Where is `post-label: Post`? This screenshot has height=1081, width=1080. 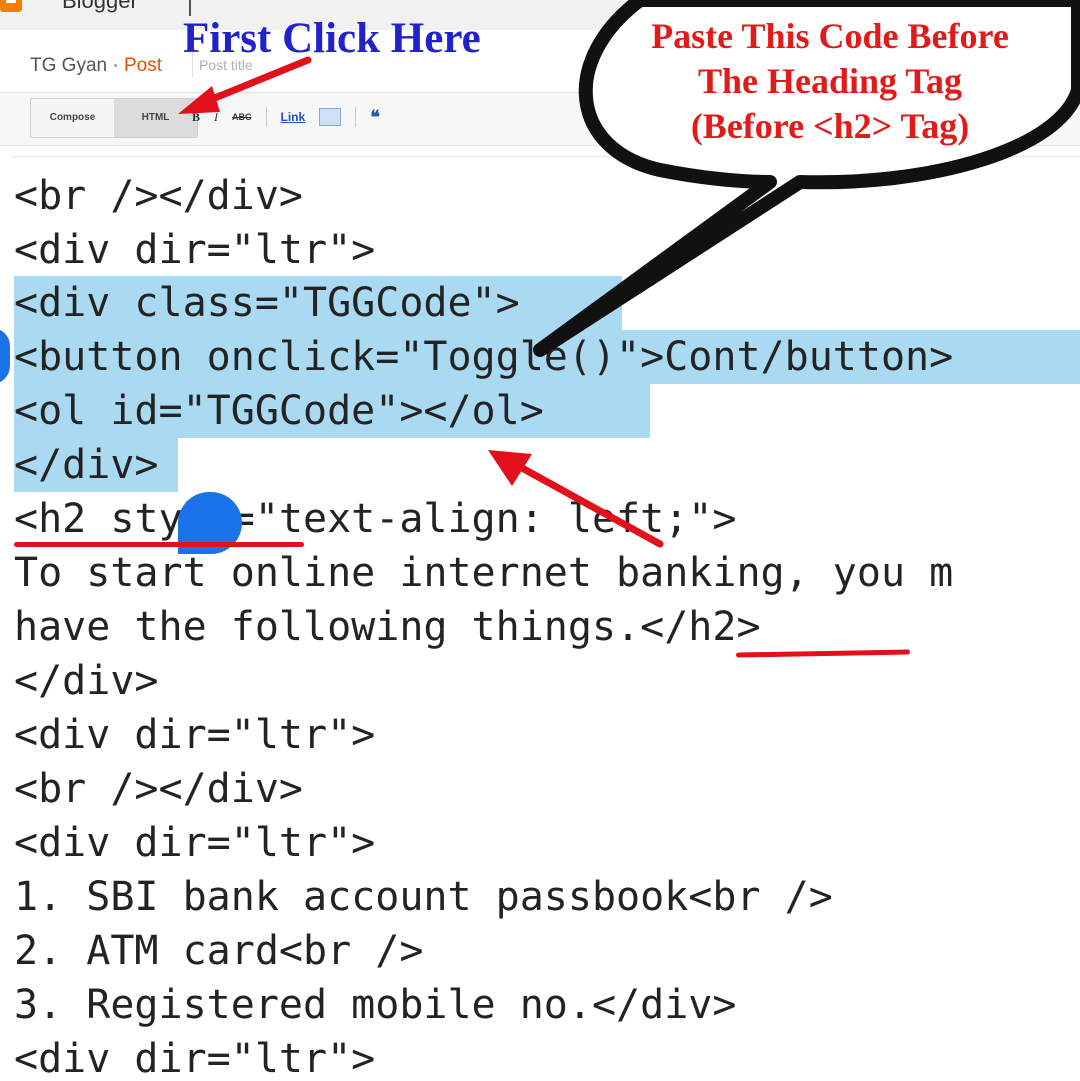 post-label: Post is located at coordinates (142, 65).